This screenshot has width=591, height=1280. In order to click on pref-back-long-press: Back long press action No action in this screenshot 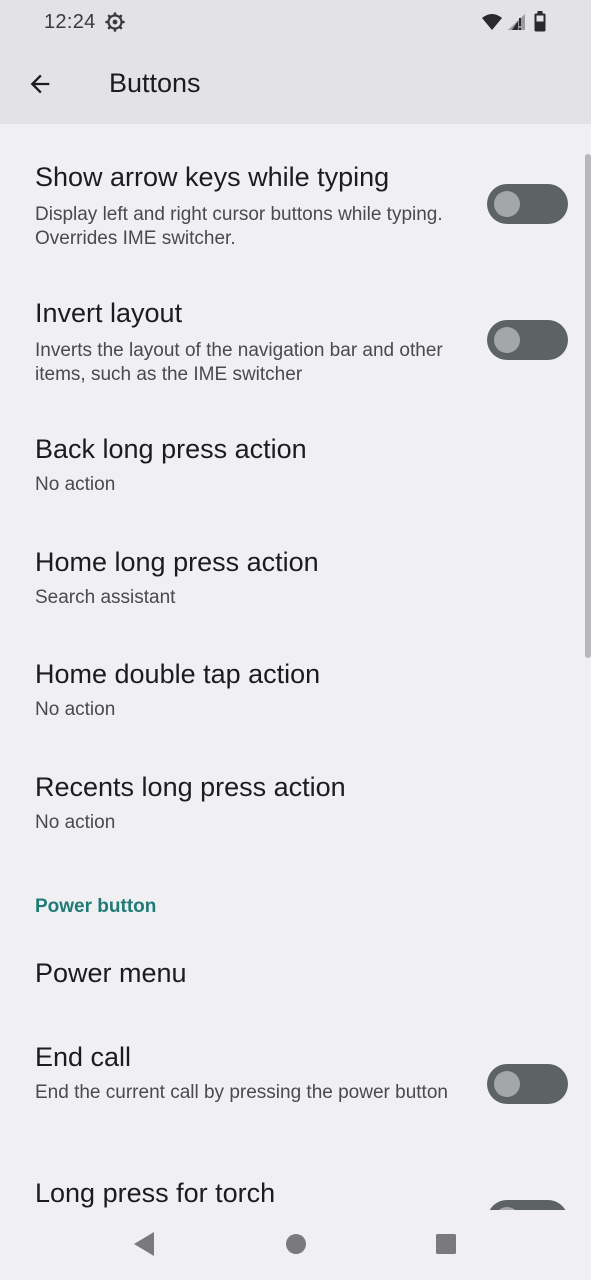, I will do `click(295, 472)`.